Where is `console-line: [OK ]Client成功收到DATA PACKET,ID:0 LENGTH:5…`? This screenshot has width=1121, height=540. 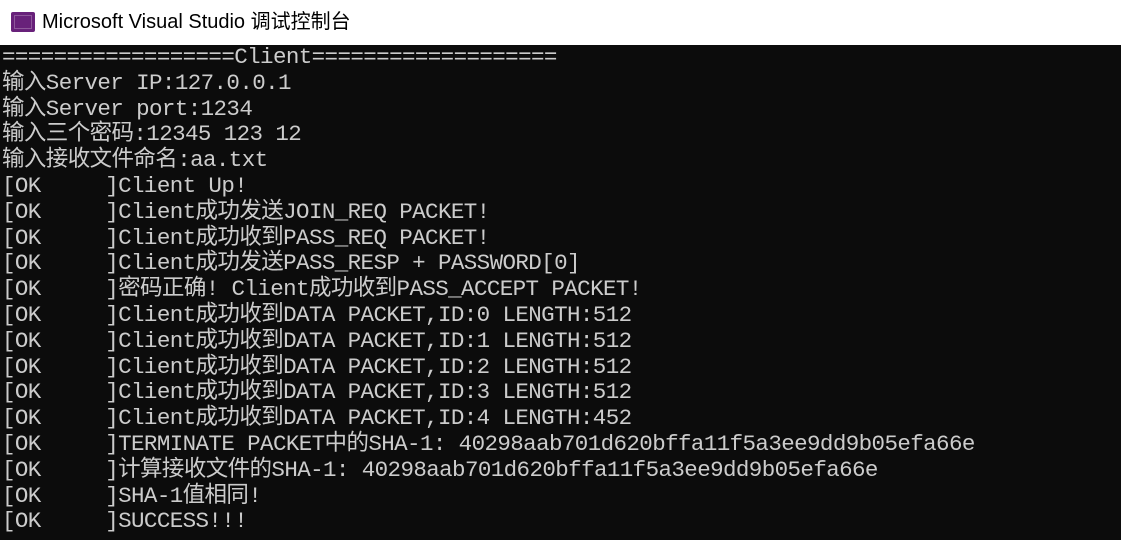 console-line: [OK ]Client成功收到DATA PACKET,ID:0 LENGTH:5… is located at coordinates (317, 314).